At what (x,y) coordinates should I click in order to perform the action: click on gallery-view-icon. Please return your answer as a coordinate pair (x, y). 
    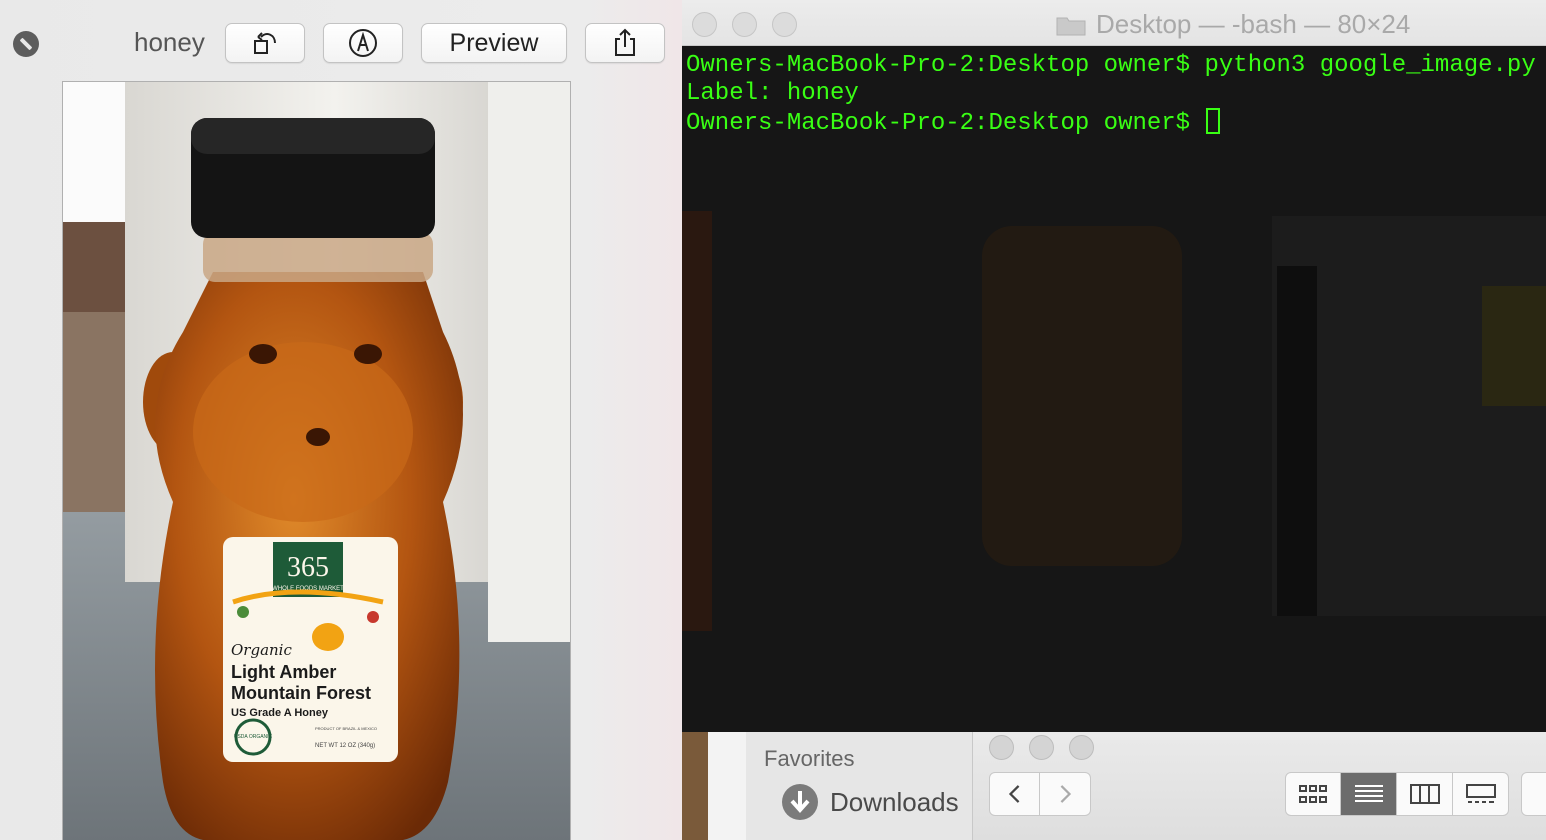
    Looking at the image, I should click on (1480, 793).